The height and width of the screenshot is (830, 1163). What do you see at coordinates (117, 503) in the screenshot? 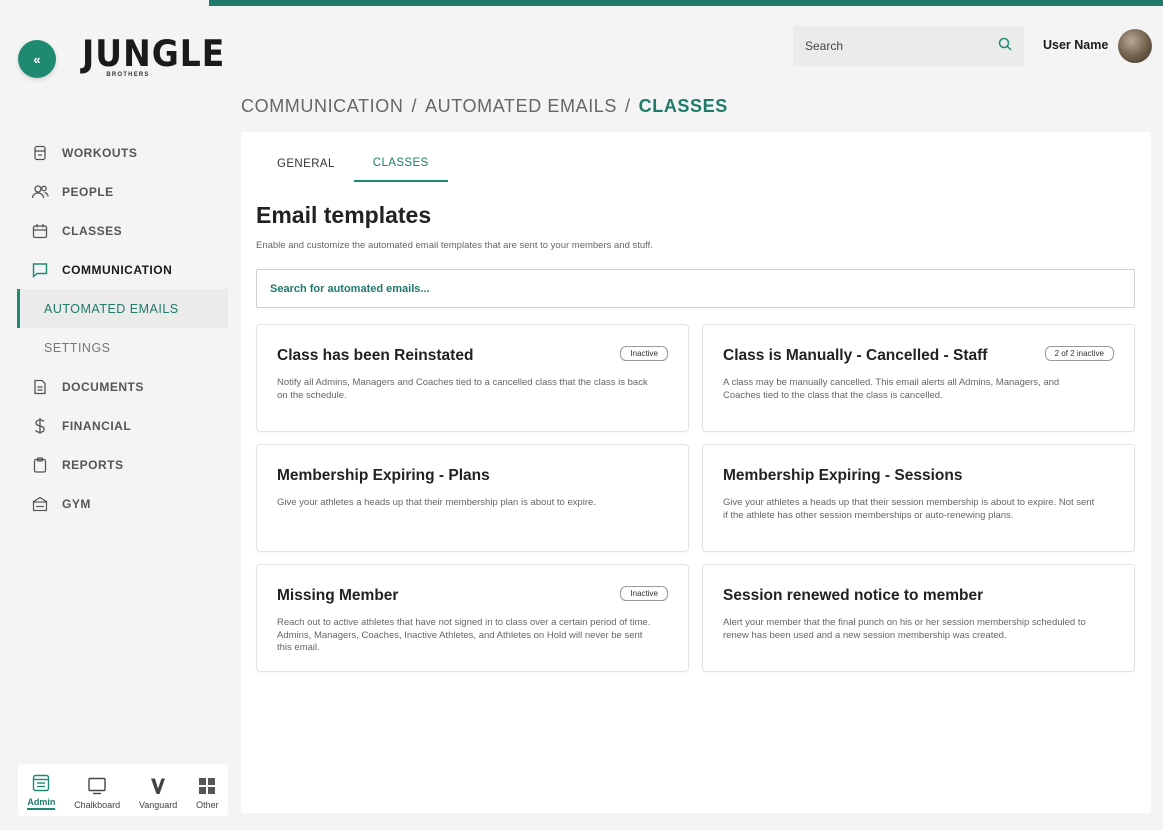
I see `sidebar-item-gym: GYM` at bounding box center [117, 503].